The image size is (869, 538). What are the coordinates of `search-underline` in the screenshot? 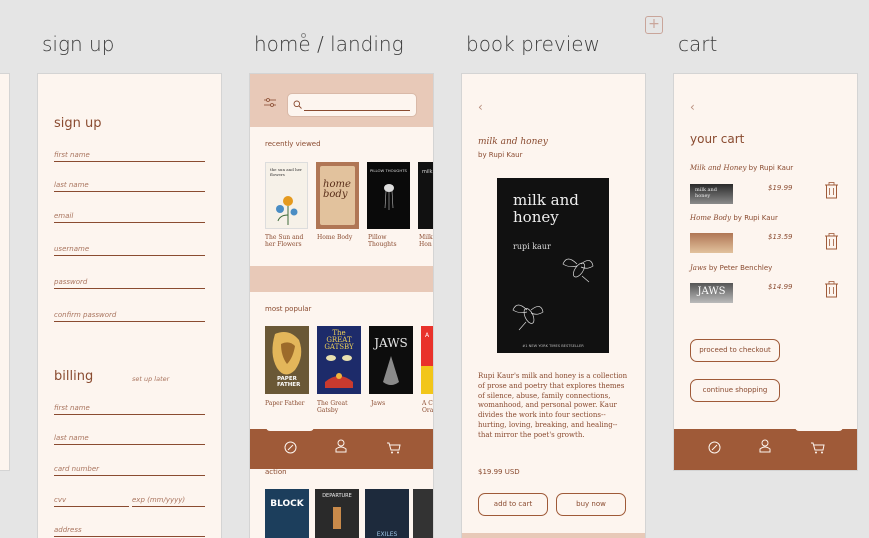 It's located at (357, 110).